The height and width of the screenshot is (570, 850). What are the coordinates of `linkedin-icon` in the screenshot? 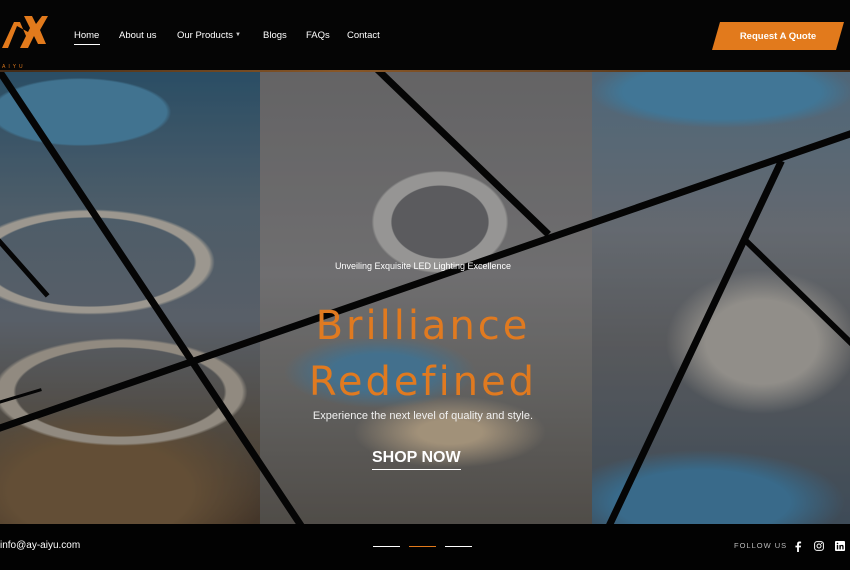 It's located at (840, 546).